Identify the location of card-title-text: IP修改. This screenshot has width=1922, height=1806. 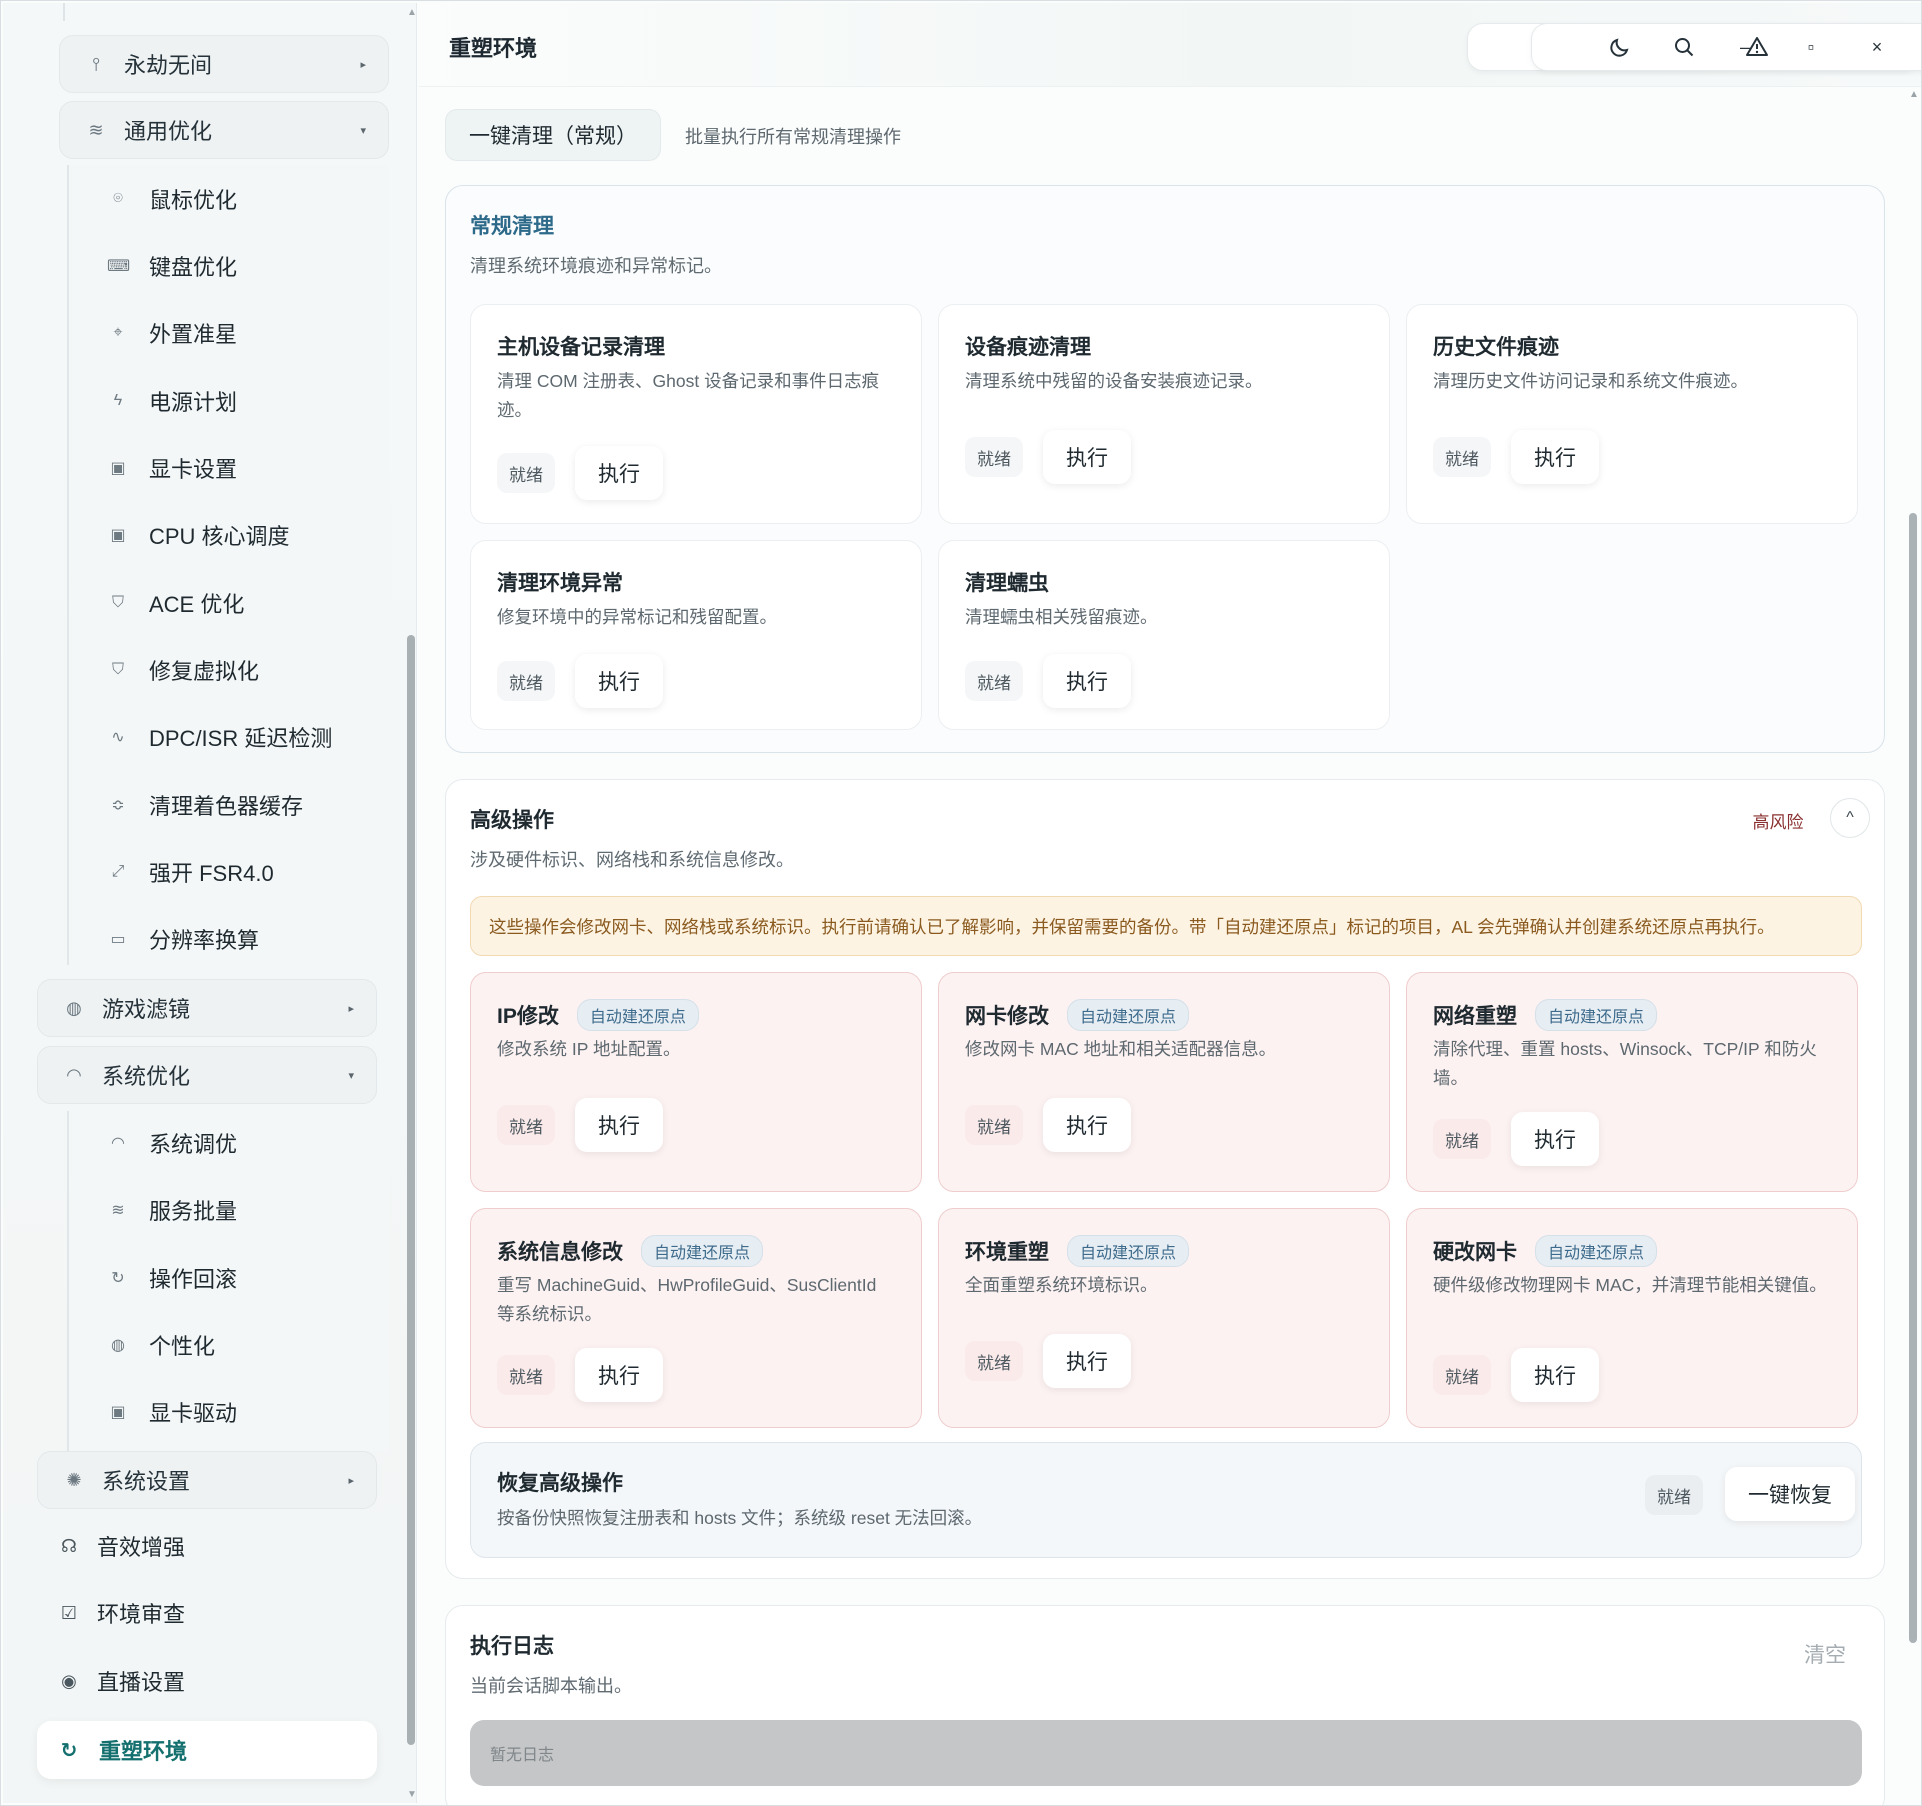
(528, 1016).